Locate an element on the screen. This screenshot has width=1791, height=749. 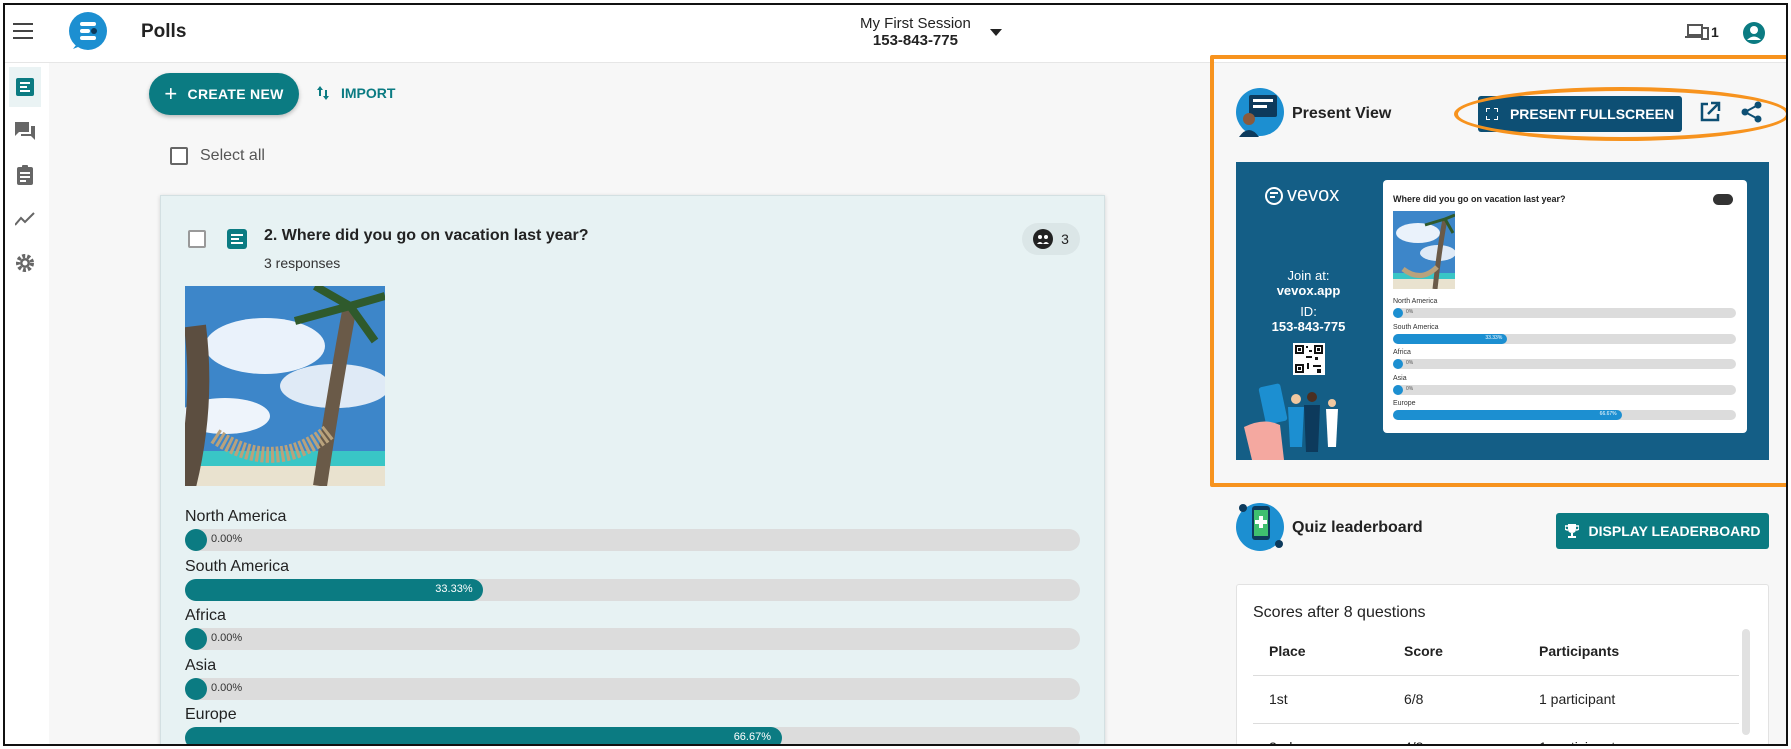
account-icon is located at coordinates (1754, 33).